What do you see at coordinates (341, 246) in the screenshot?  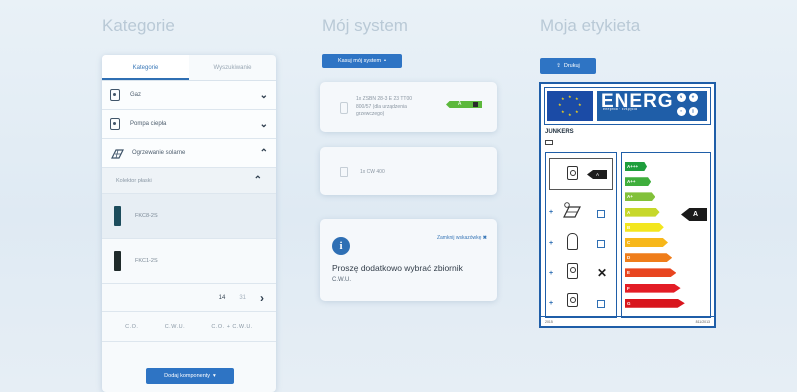 I see `info-icon: i` at bounding box center [341, 246].